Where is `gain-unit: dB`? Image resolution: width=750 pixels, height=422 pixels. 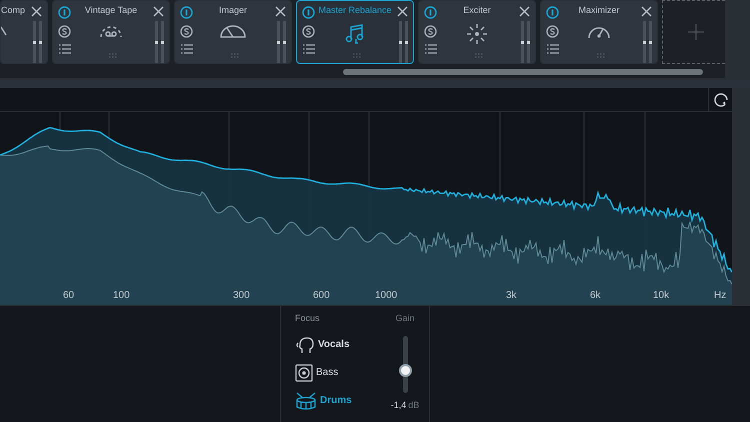
gain-unit: dB is located at coordinates (414, 405).